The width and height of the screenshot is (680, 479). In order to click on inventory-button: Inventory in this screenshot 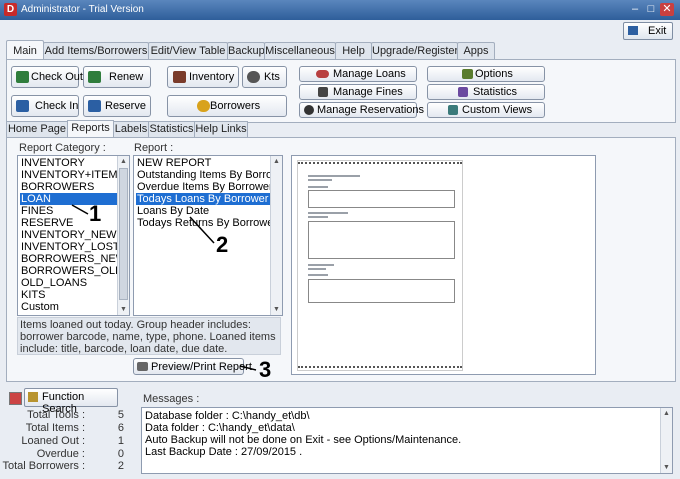, I will do `click(203, 77)`.